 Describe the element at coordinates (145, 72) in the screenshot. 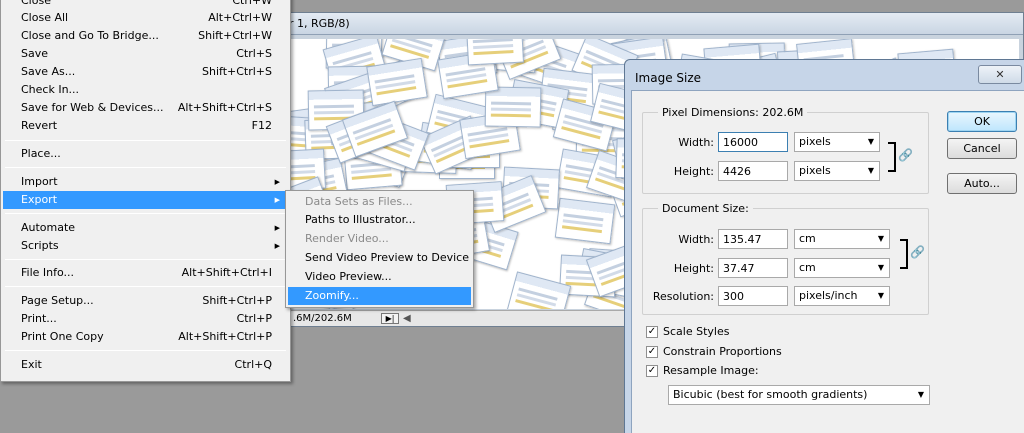

I see `menu-item-save-as: Save As... Shift+Ctrl+S` at that location.